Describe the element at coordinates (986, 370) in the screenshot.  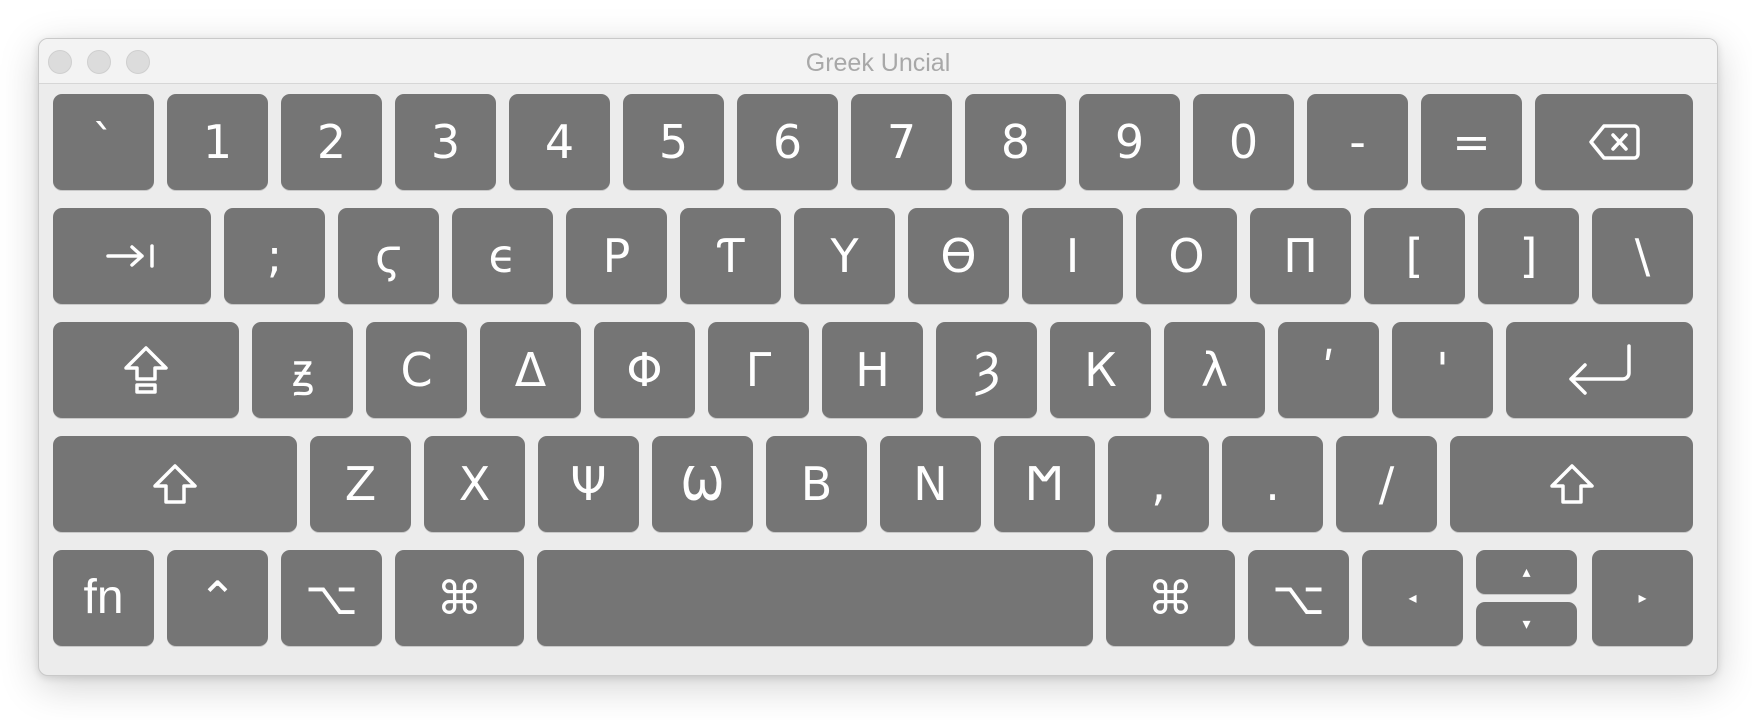
I see `key-xi: Ȝ` at that location.